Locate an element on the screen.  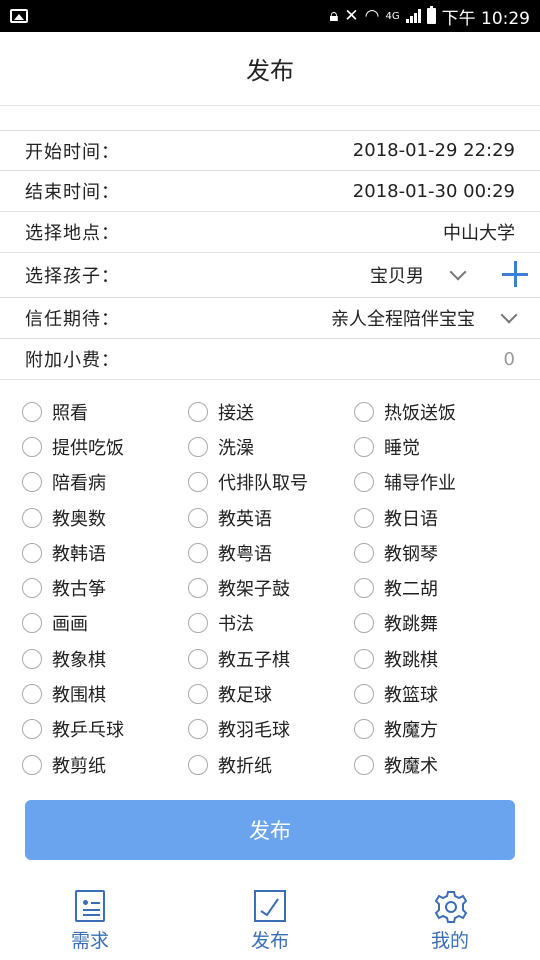
service-option: 陪看病 is located at coordinates (105, 482).